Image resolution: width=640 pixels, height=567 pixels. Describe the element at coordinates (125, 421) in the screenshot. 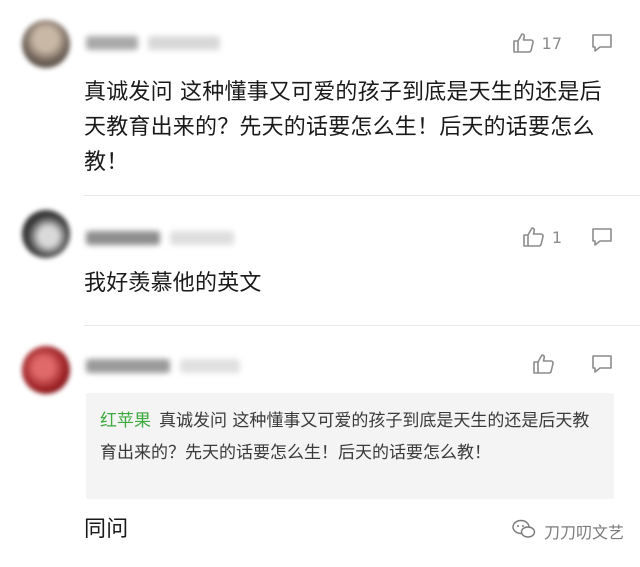

I see `quoted-author: 红苹果` at that location.